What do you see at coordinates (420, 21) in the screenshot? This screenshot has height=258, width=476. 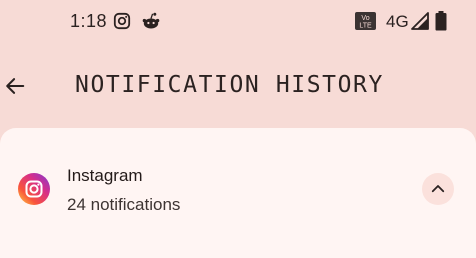 I see `signal-icon` at bounding box center [420, 21].